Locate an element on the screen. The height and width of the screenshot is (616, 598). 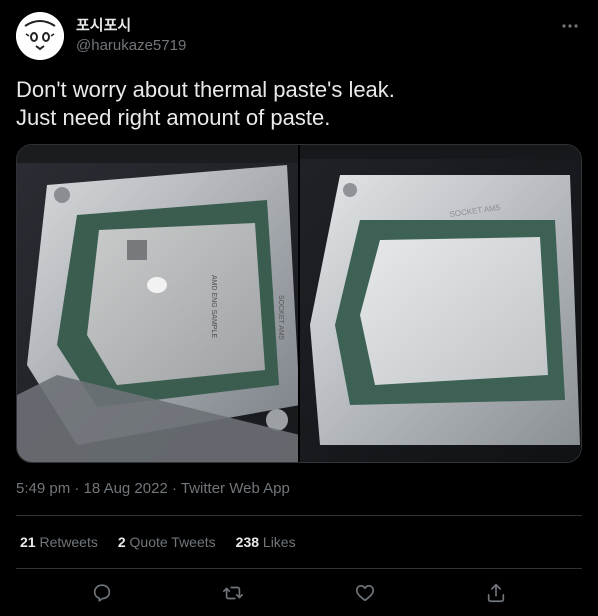
reply-icon is located at coordinates (101, 593).